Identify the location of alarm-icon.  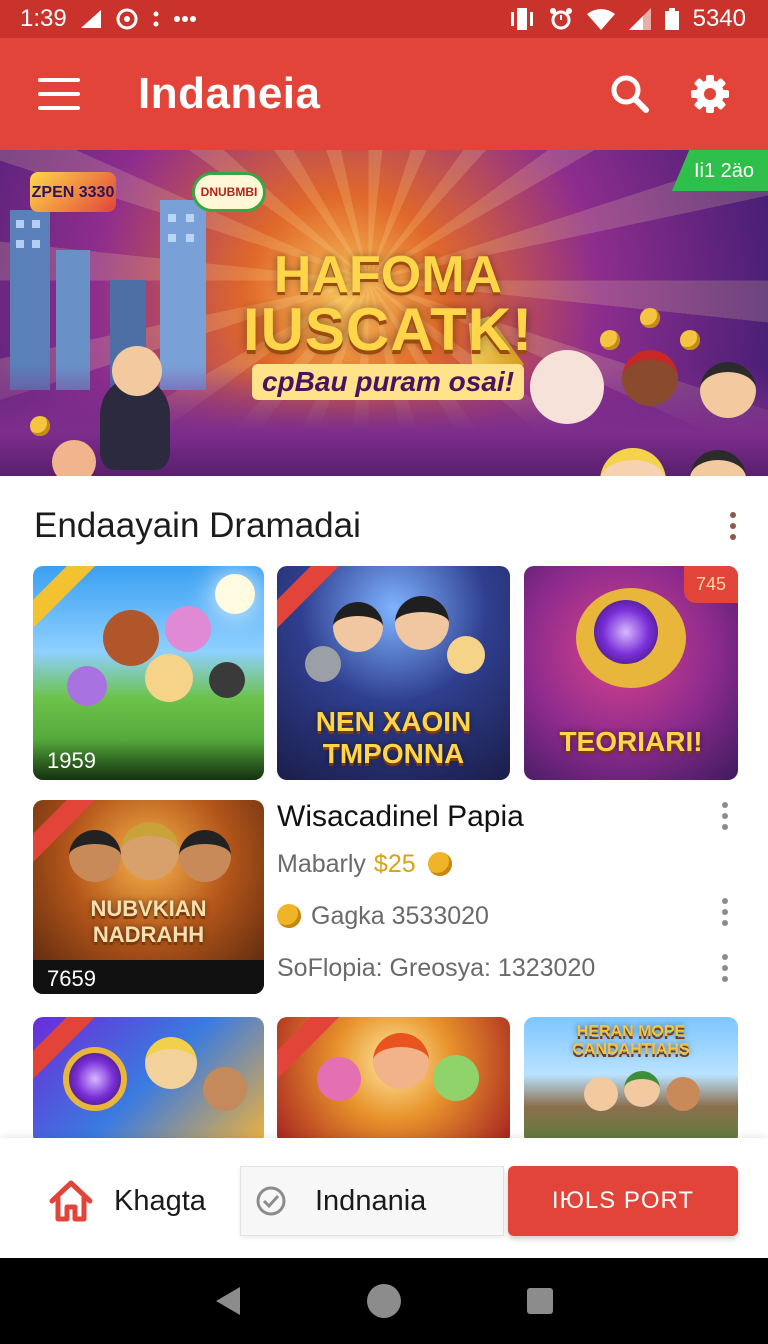
(561, 19).